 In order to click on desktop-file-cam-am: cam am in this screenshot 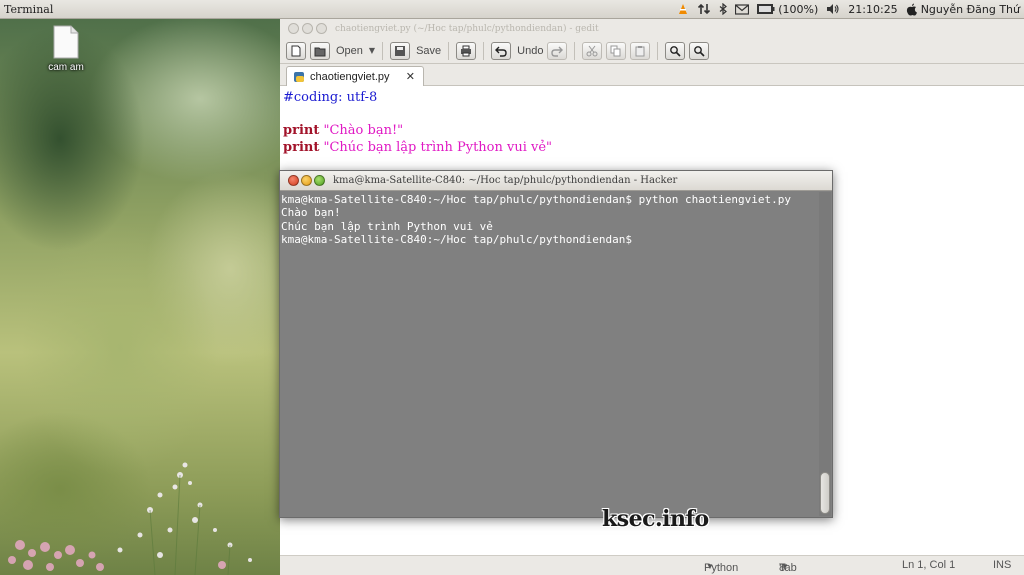, I will do `click(66, 49)`.